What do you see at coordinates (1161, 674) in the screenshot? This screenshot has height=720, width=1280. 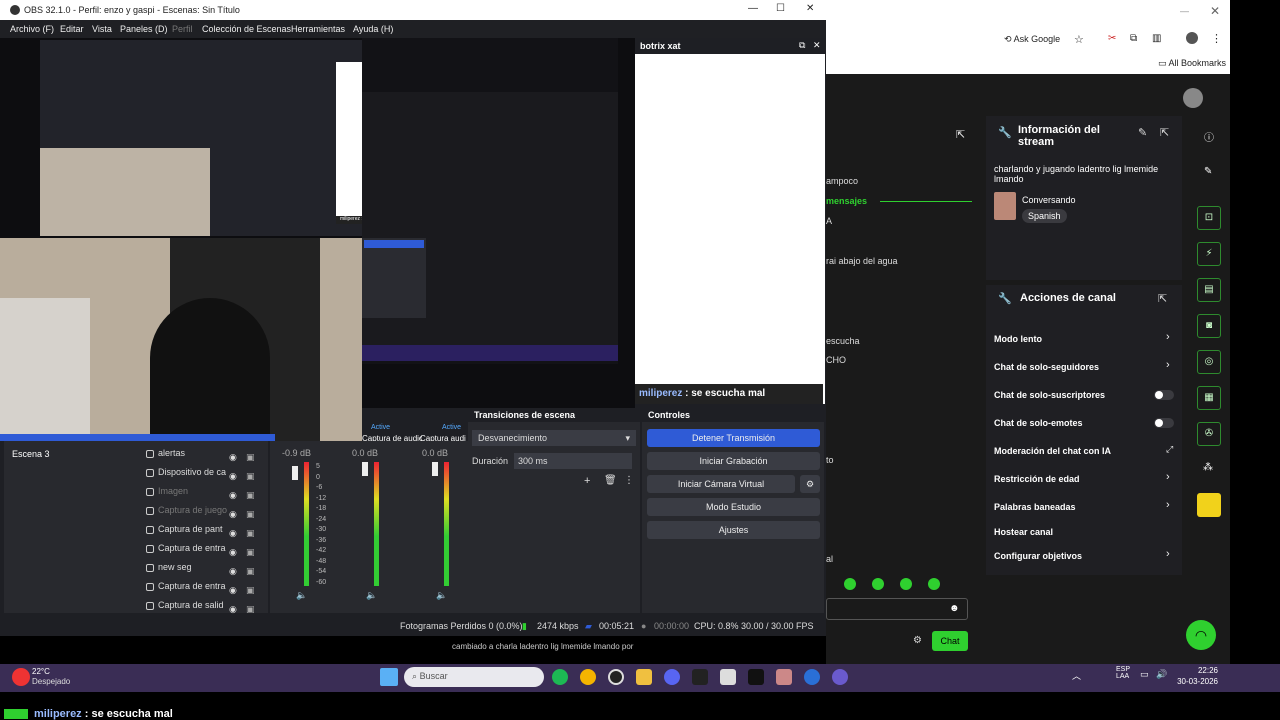 I see `volume-icon: 🔊` at bounding box center [1161, 674].